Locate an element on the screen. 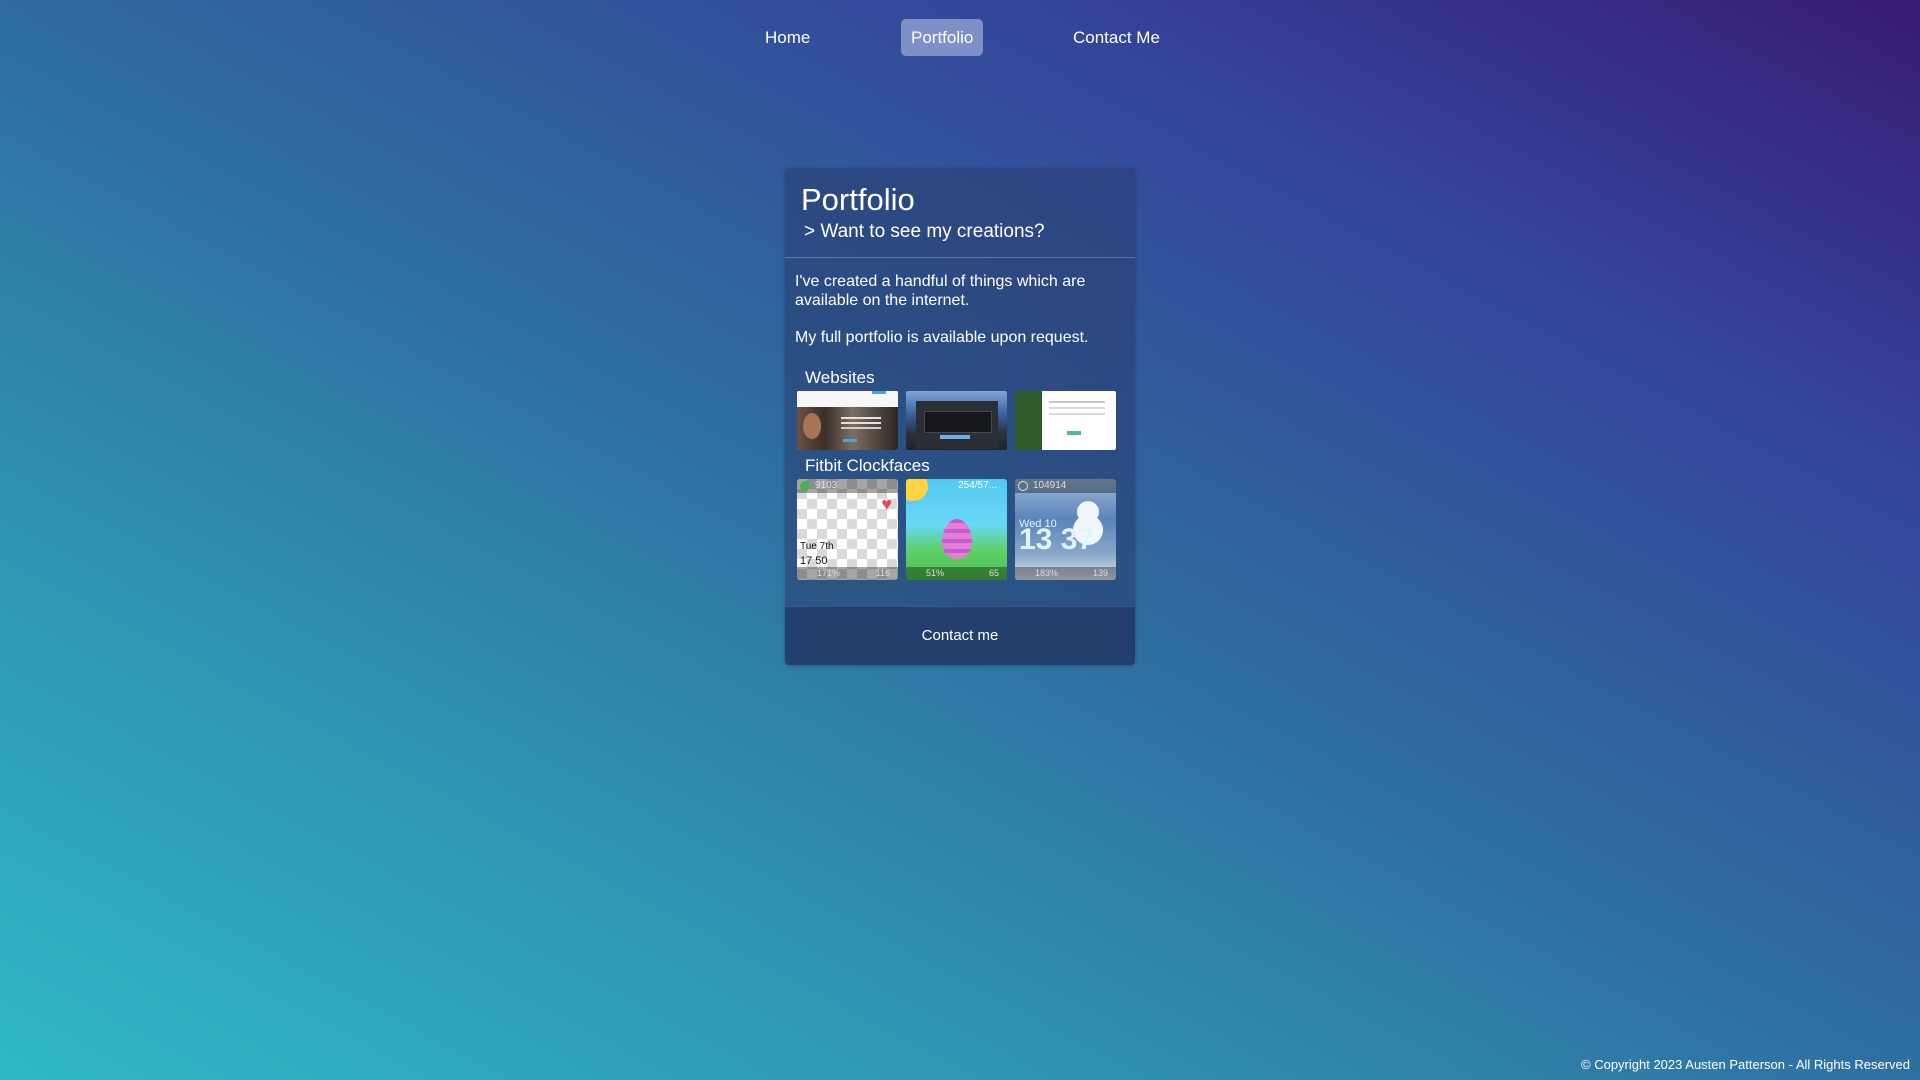 This screenshot has width=1920, height=1080. clockface-thumbnail: 254/57... 51% 65 is located at coordinates (956, 529).